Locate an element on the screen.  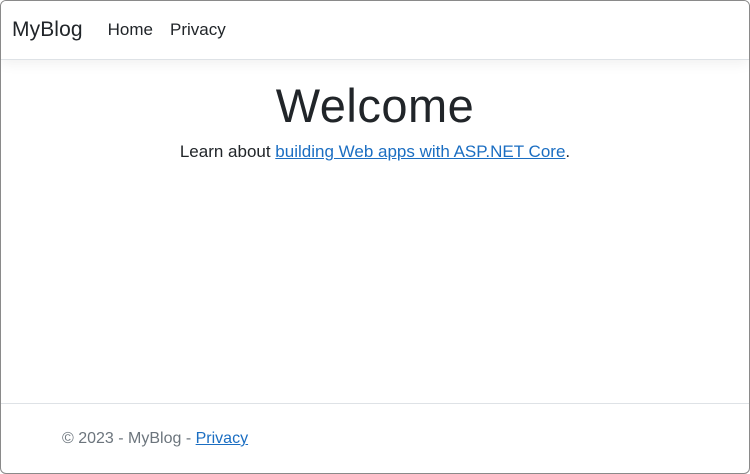
nav-link-home: Home is located at coordinates (130, 30).